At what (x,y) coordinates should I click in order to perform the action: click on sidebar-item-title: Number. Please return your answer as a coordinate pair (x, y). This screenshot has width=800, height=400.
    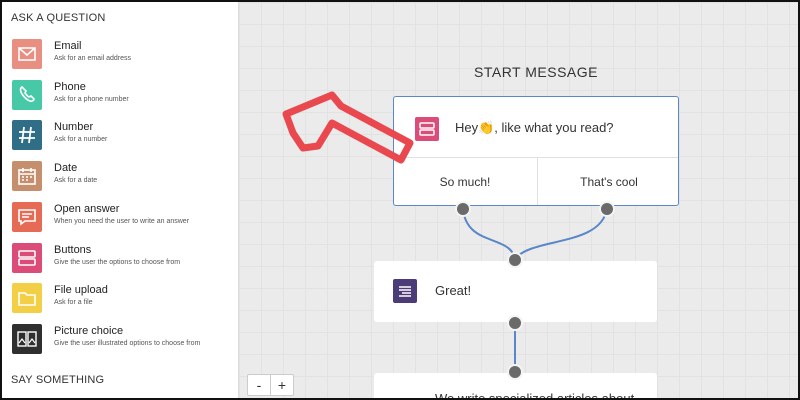
    Looking at the image, I should click on (74, 127).